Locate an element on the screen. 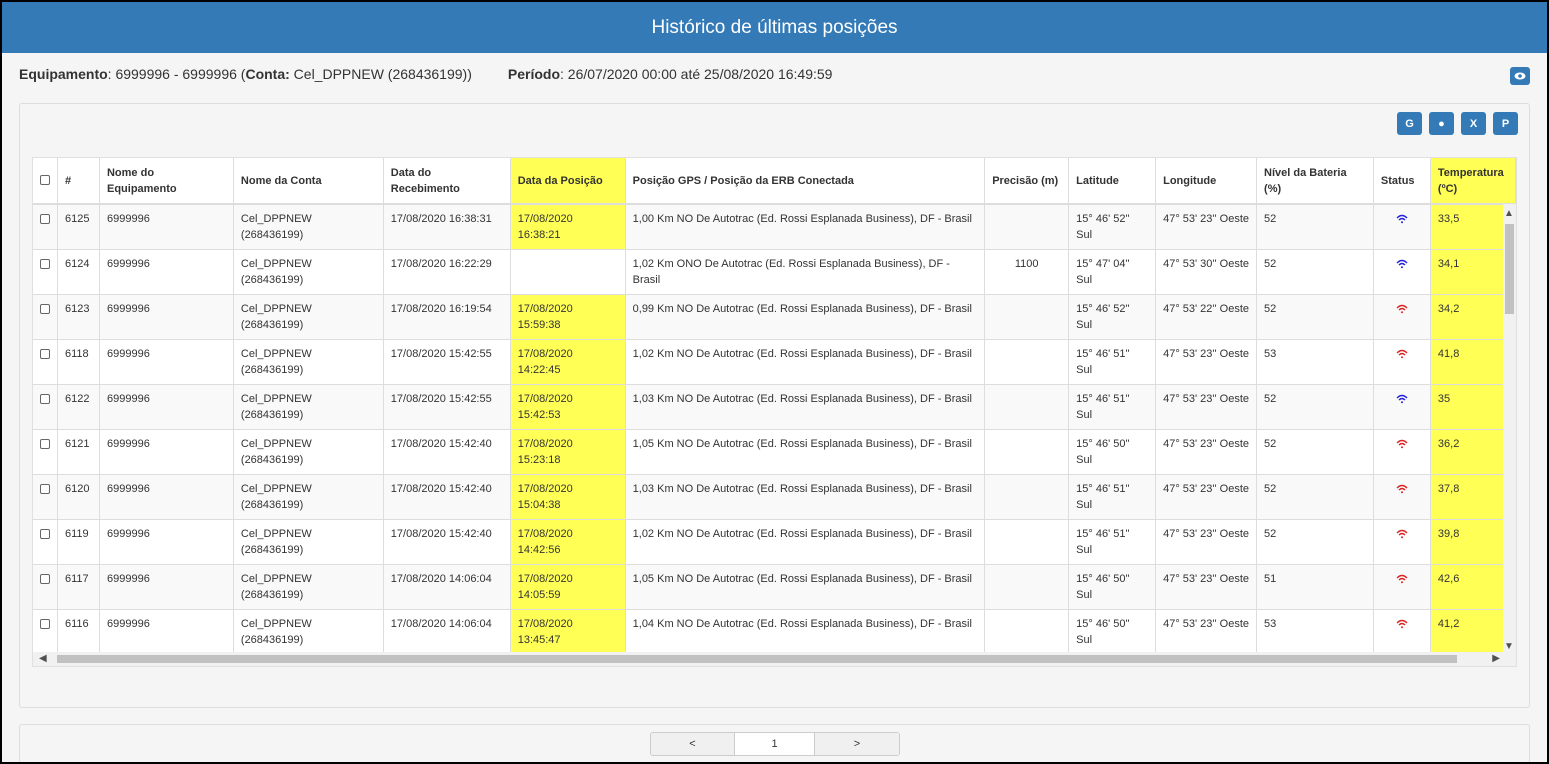 This screenshot has width=1549, height=764. export-pdf-button: P is located at coordinates (1505, 123).